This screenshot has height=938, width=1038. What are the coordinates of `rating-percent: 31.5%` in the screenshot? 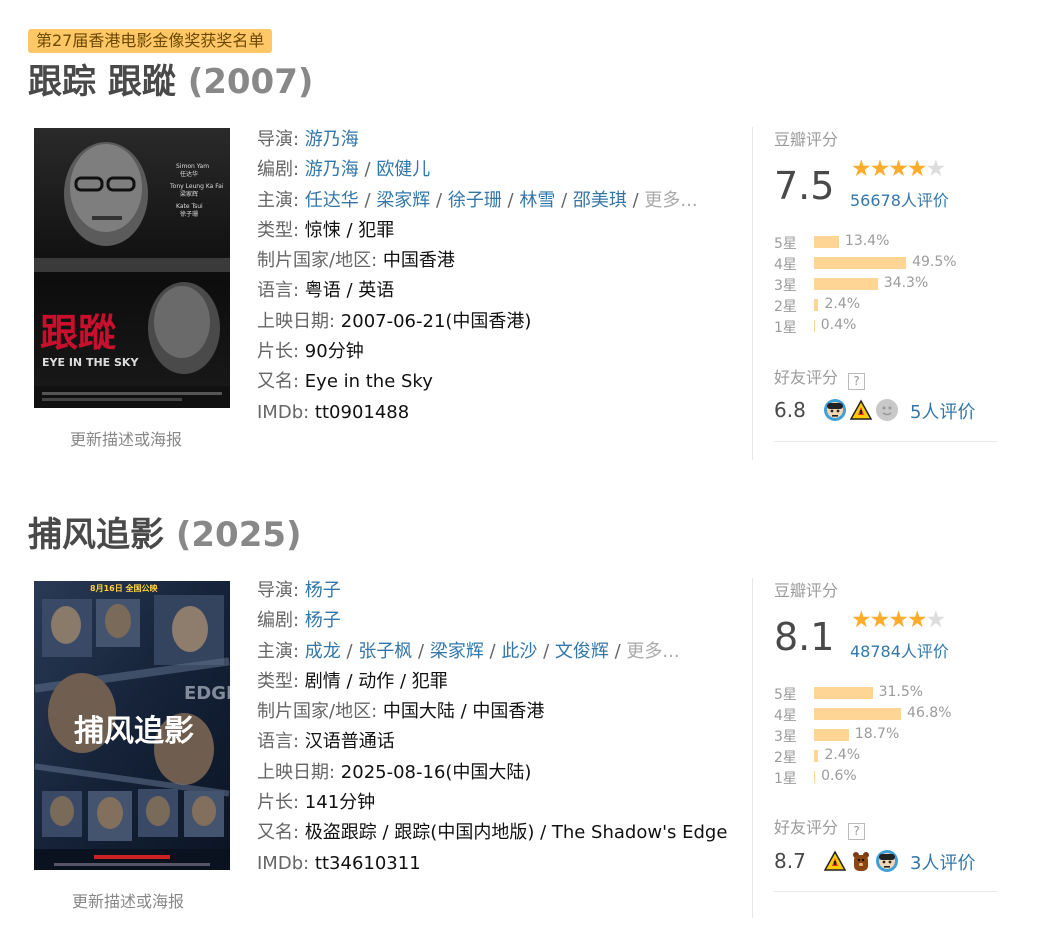 It's located at (901, 692).